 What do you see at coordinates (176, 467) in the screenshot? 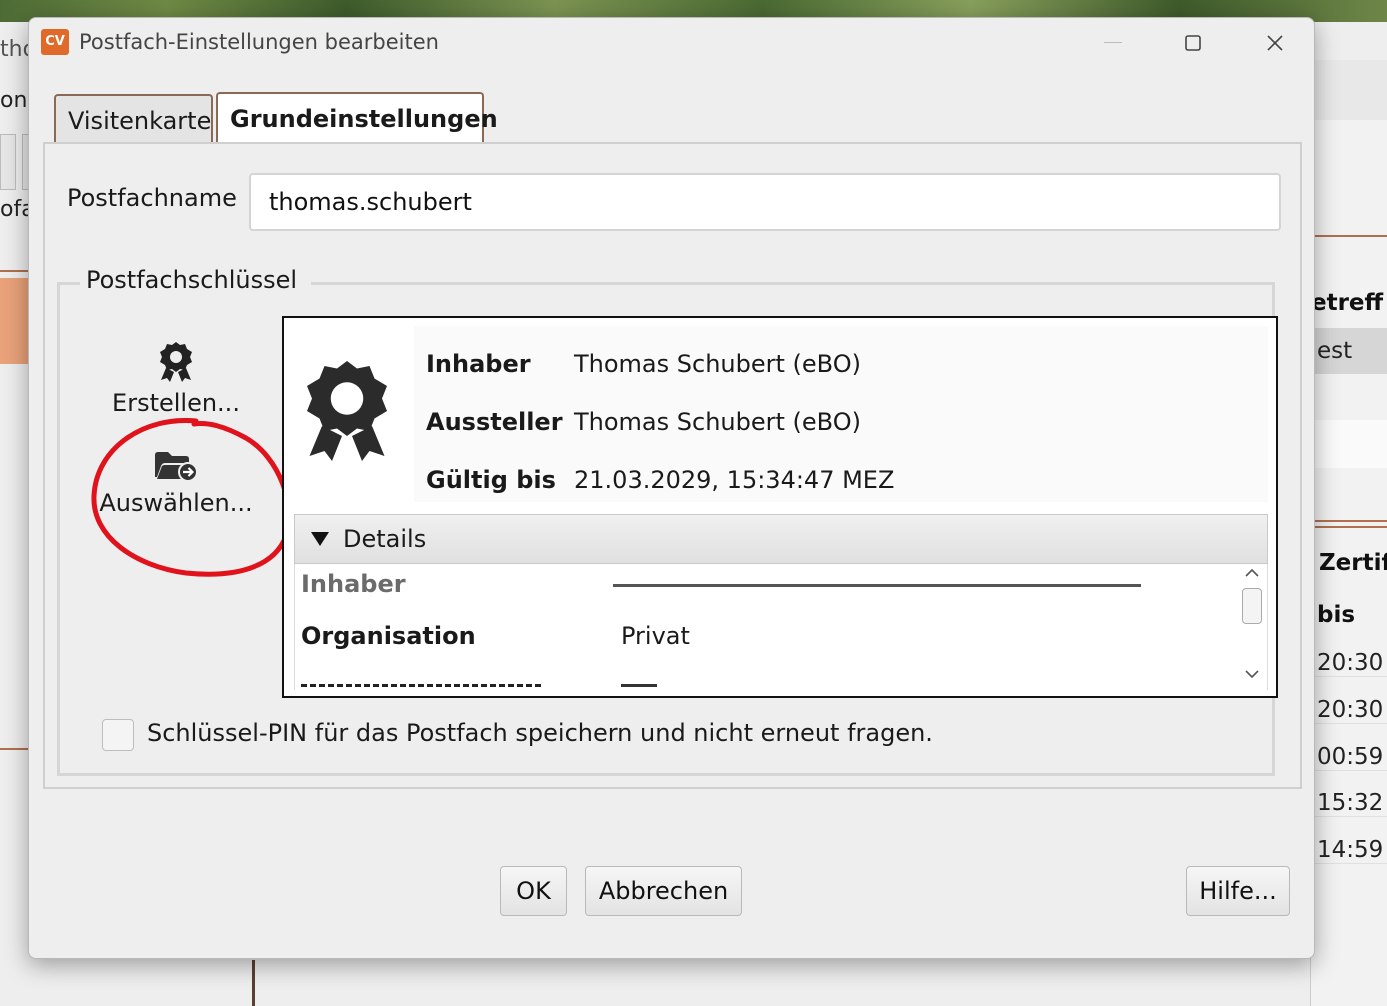
I see `folder-open-icon` at bounding box center [176, 467].